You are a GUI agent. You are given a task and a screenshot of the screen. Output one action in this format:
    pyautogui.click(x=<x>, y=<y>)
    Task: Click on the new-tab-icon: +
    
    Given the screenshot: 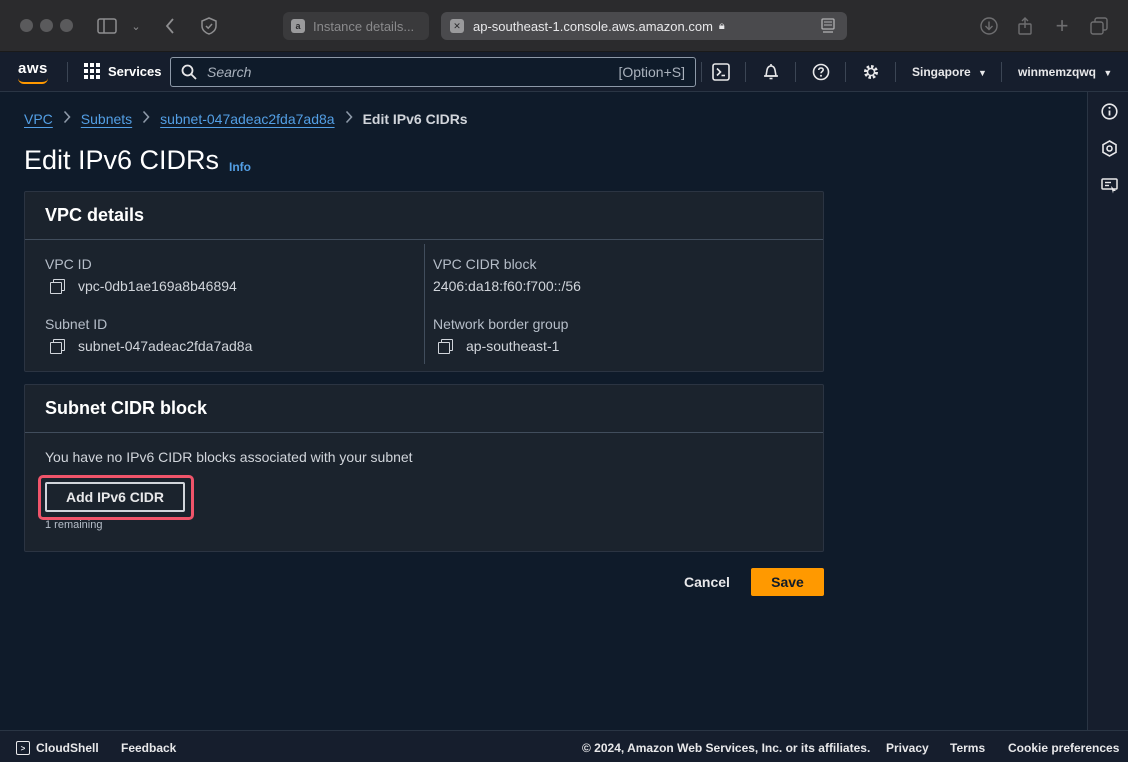 What is the action you would take?
    pyautogui.click(x=1062, y=25)
    